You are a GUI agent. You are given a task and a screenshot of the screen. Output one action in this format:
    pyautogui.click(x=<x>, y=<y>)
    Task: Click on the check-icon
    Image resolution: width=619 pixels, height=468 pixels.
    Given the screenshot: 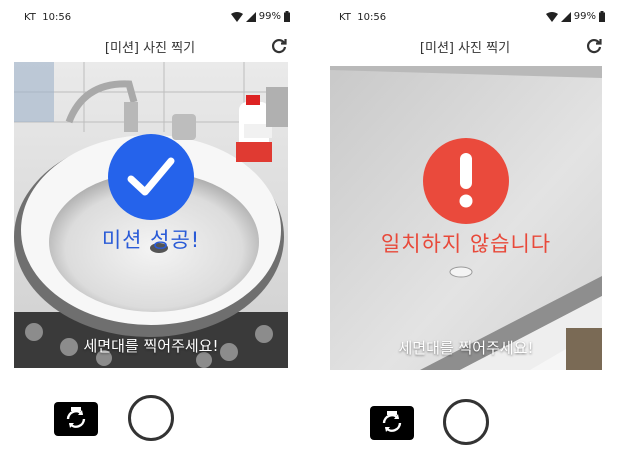 What is the action you would take?
    pyautogui.click(x=151, y=176)
    